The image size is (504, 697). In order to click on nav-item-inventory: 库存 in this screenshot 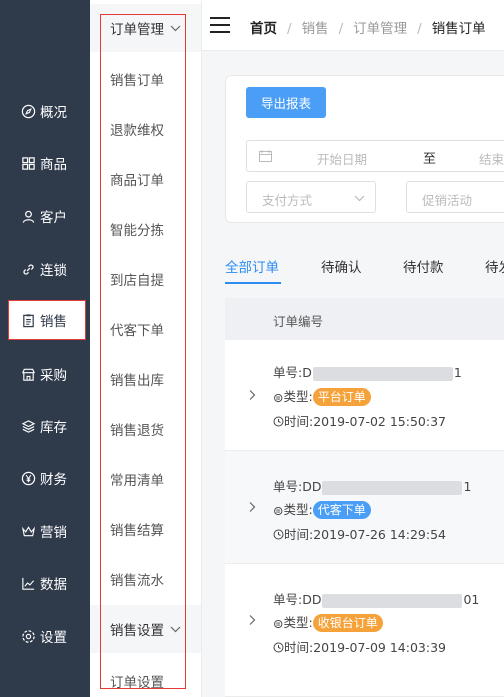, I will do `click(45, 426)`.